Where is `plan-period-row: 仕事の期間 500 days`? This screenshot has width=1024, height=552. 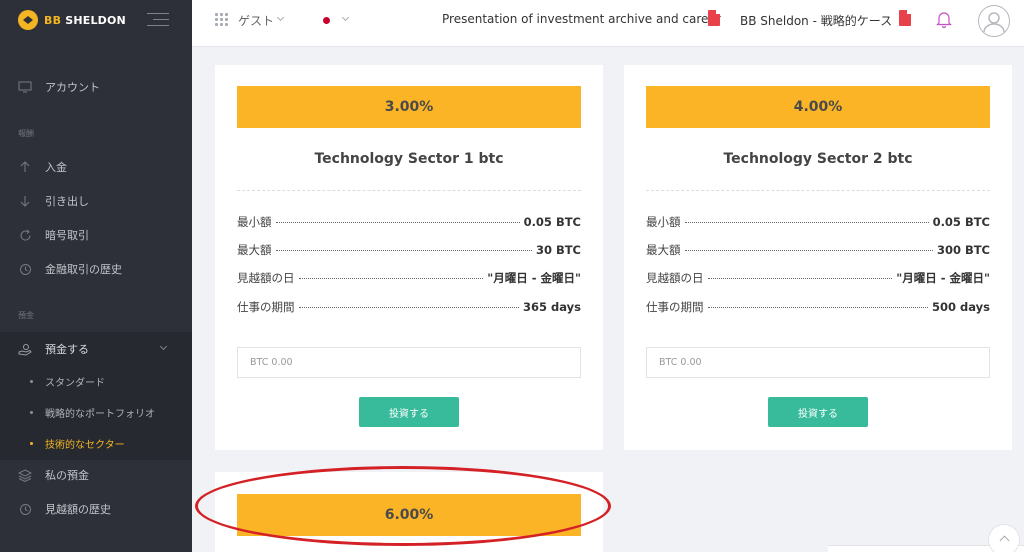 plan-period-row: 仕事の期間 500 days is located at coordinates (818, 307).